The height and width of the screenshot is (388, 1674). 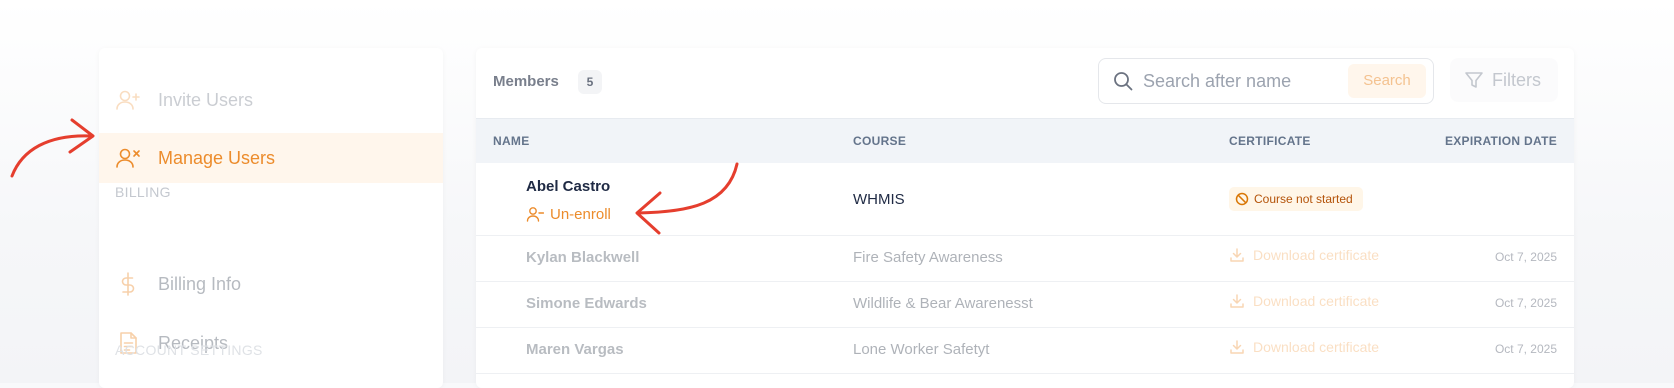 What do you see at coordinates (879, 199) in the screenshot?
I see `course-name: WHMIS` at bounding box center [879, 199].